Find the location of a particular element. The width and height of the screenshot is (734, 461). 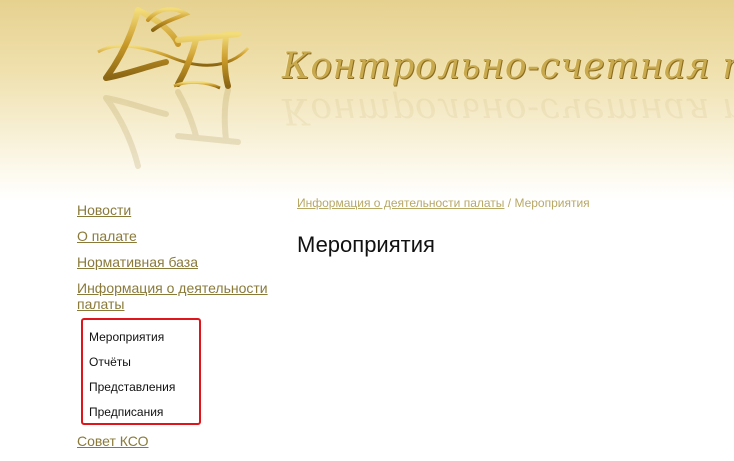

sidebar-item-news: Новости is located at coordinates (104, 210).